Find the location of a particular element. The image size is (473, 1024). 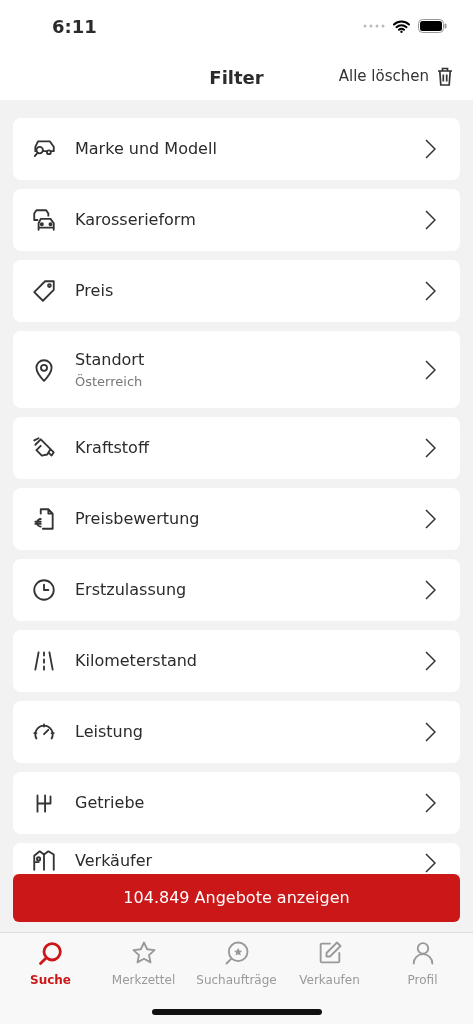

storefront-icon is located at coordinates (44, 860).